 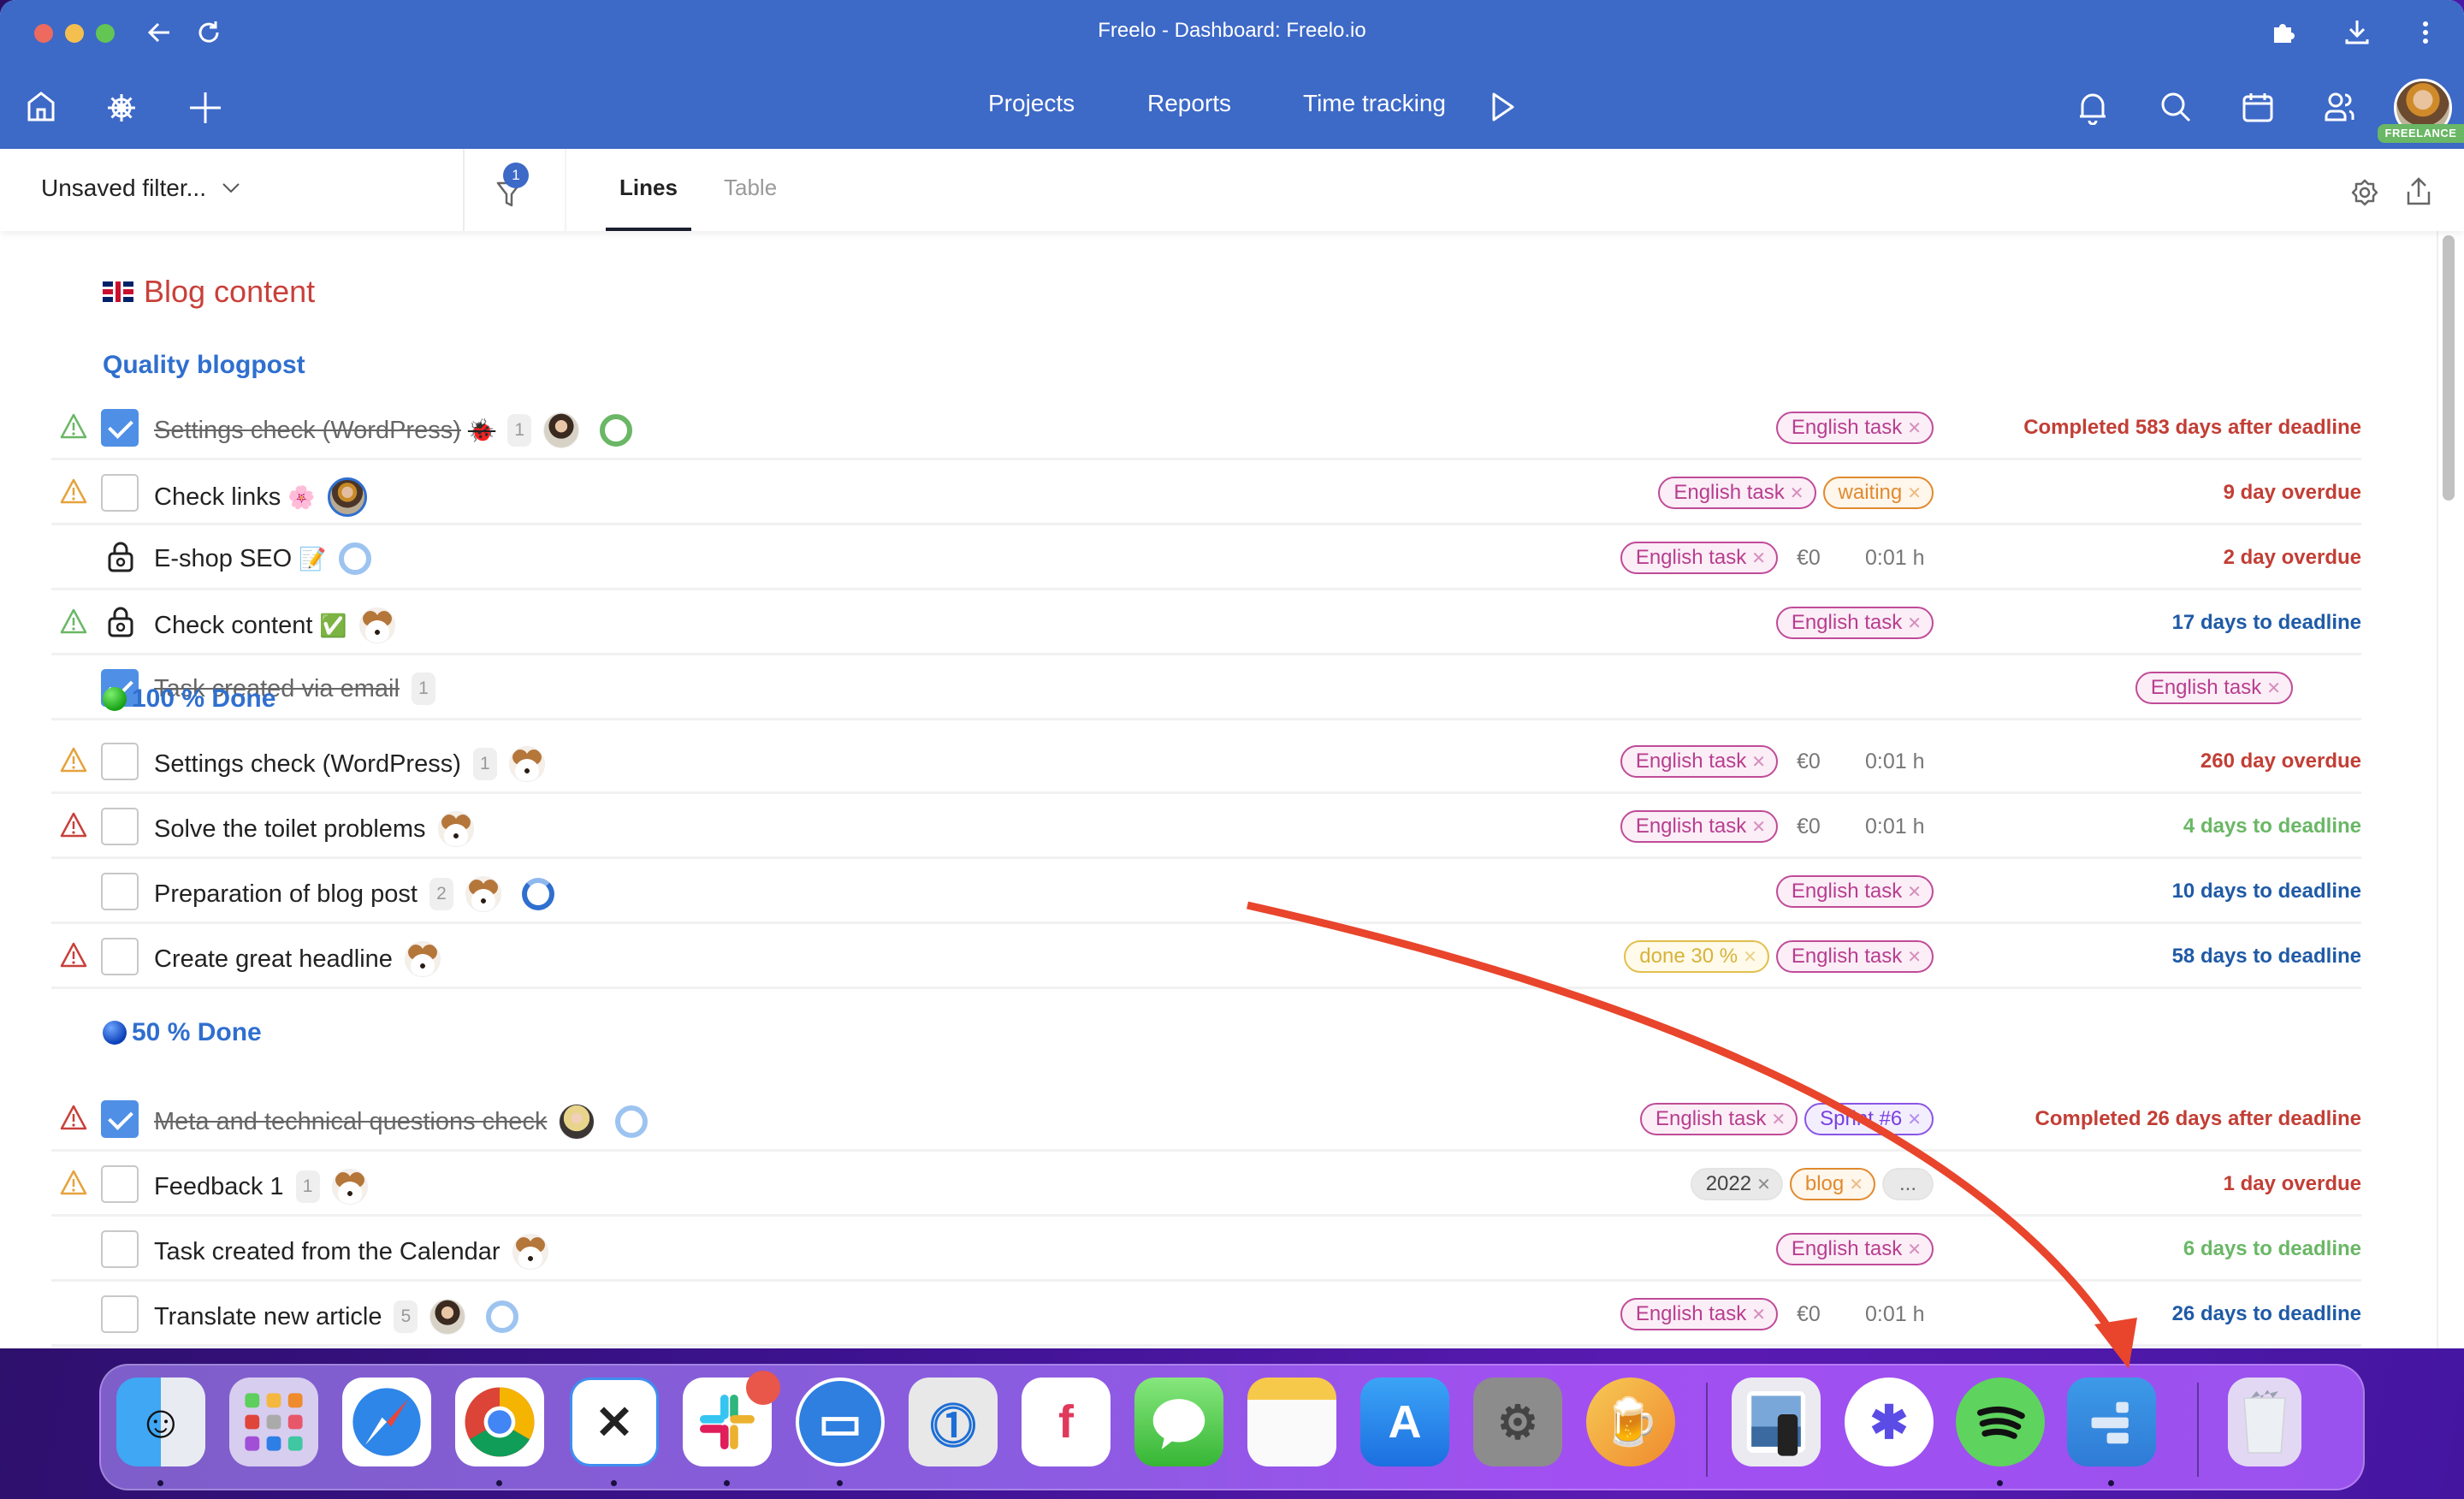 What do you see at coordinates (2357, 31) in the screenshot?
I see `download-icon` at bounding box center [2357, 31].